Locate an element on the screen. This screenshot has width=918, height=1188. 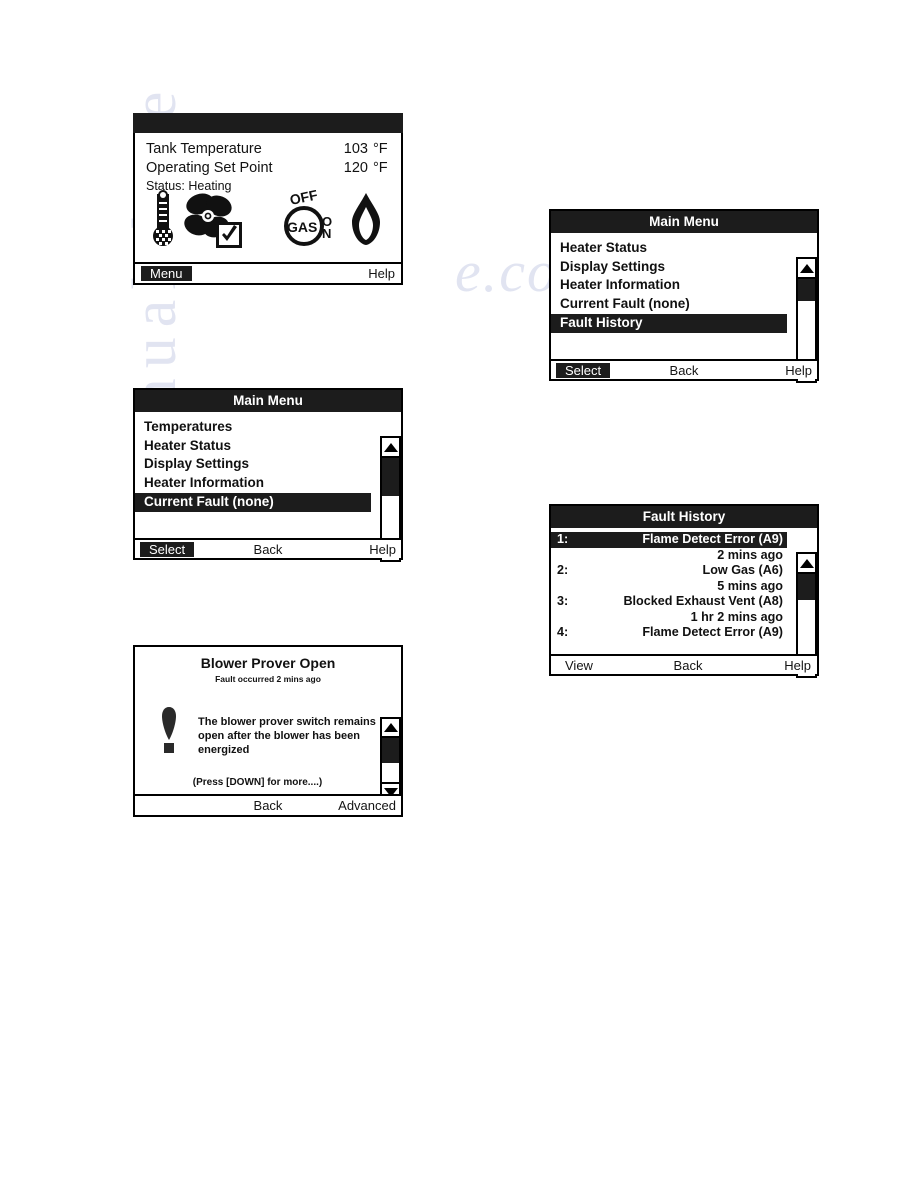
fault-history-row-4: 4: Flame Detect Error (A9) is located at coordinates (669, 633).